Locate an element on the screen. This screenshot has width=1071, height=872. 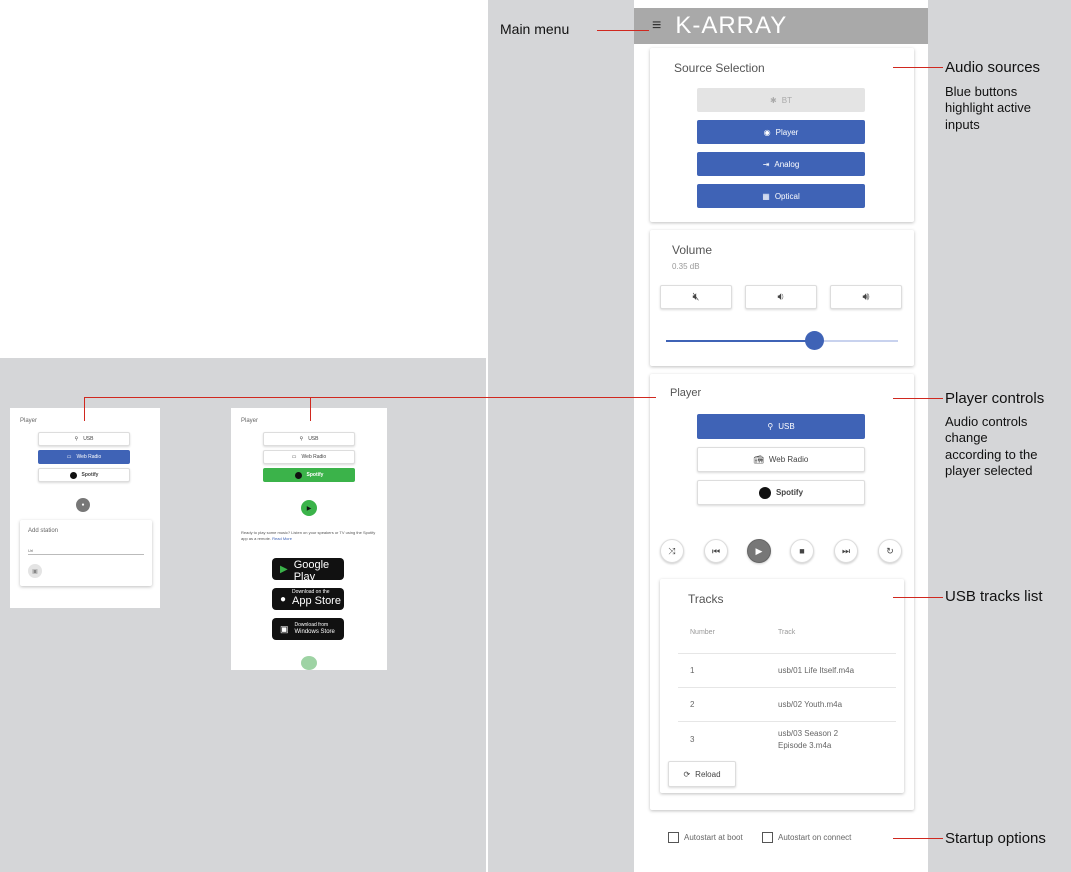
mini-play-button: ▶ is located at coordinates (309, 508).